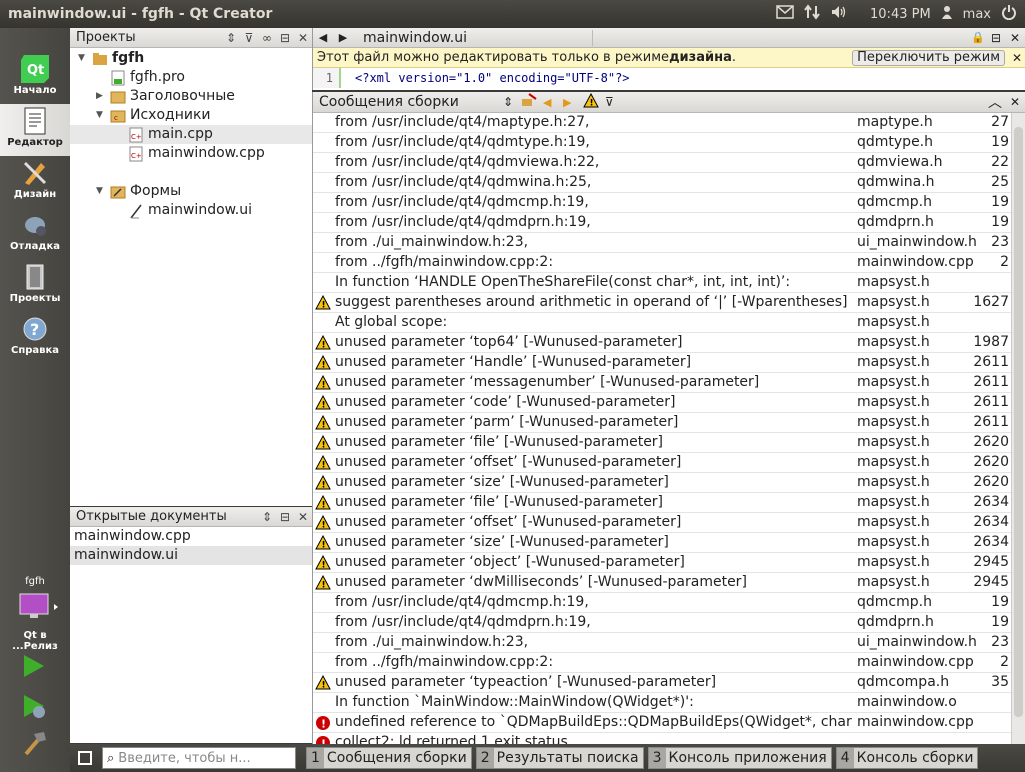  Describe the element at coordinates (35, 745) in the screenshot. I see `build-hammer-icon` at that location.